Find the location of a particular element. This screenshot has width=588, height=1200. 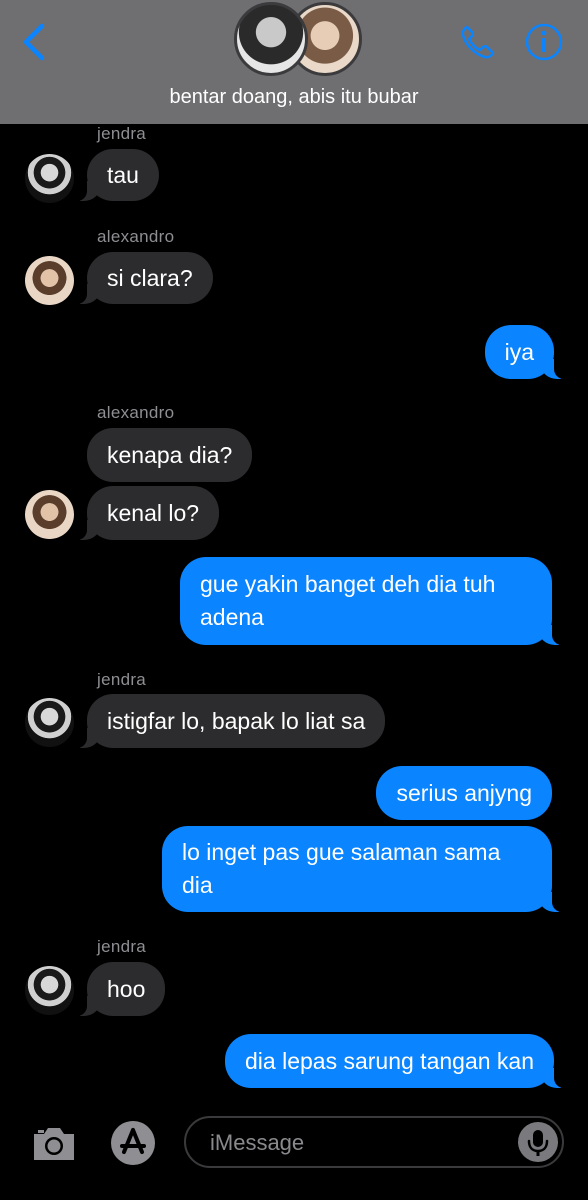

message-bubble: serius anjyng is located at coordinates (464, 793).